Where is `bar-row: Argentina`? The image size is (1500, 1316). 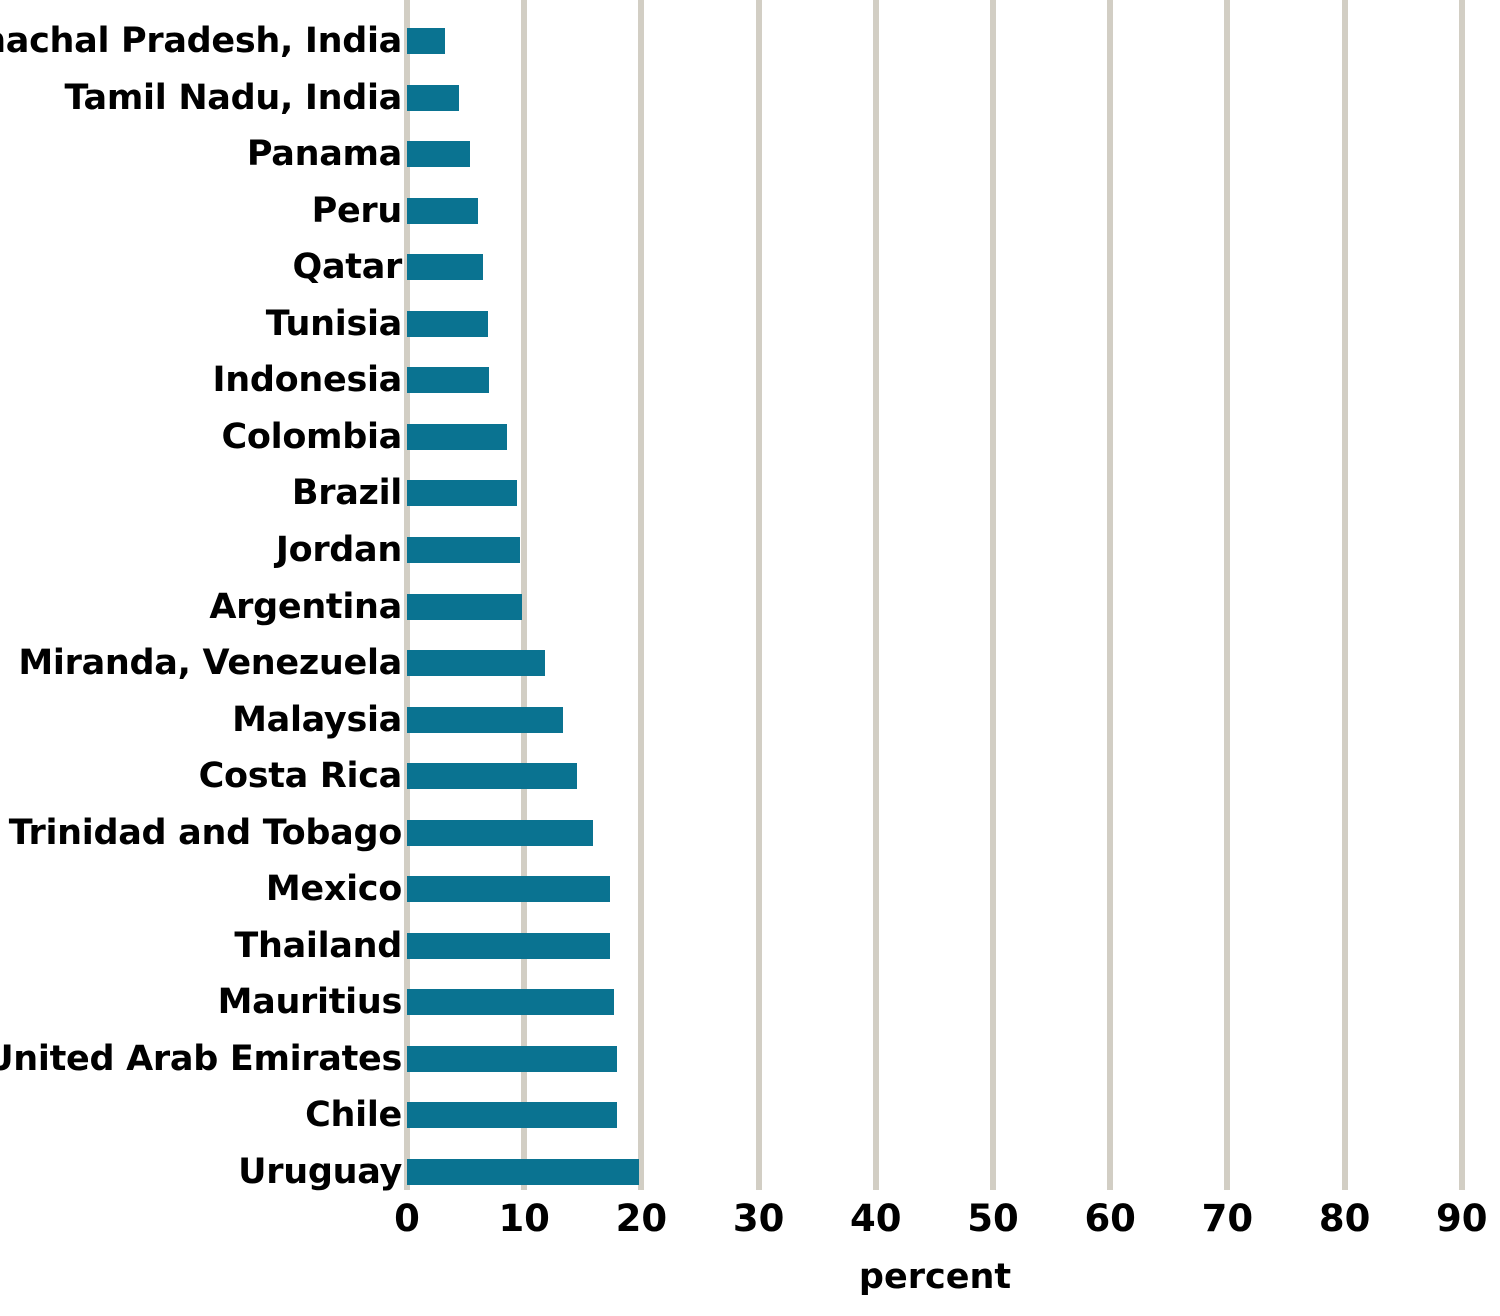 bar-row: Argentina is located at coordinates (750, 607).